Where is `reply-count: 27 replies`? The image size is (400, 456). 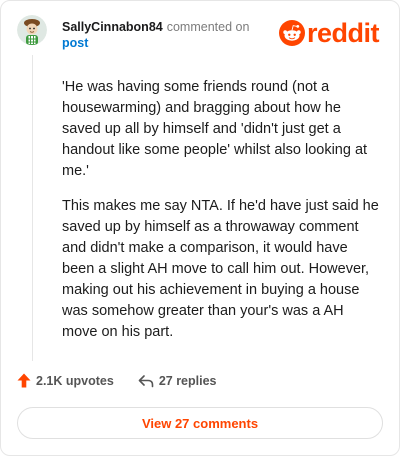 reply-count: 27 replies is located at coordinates (187, 380).